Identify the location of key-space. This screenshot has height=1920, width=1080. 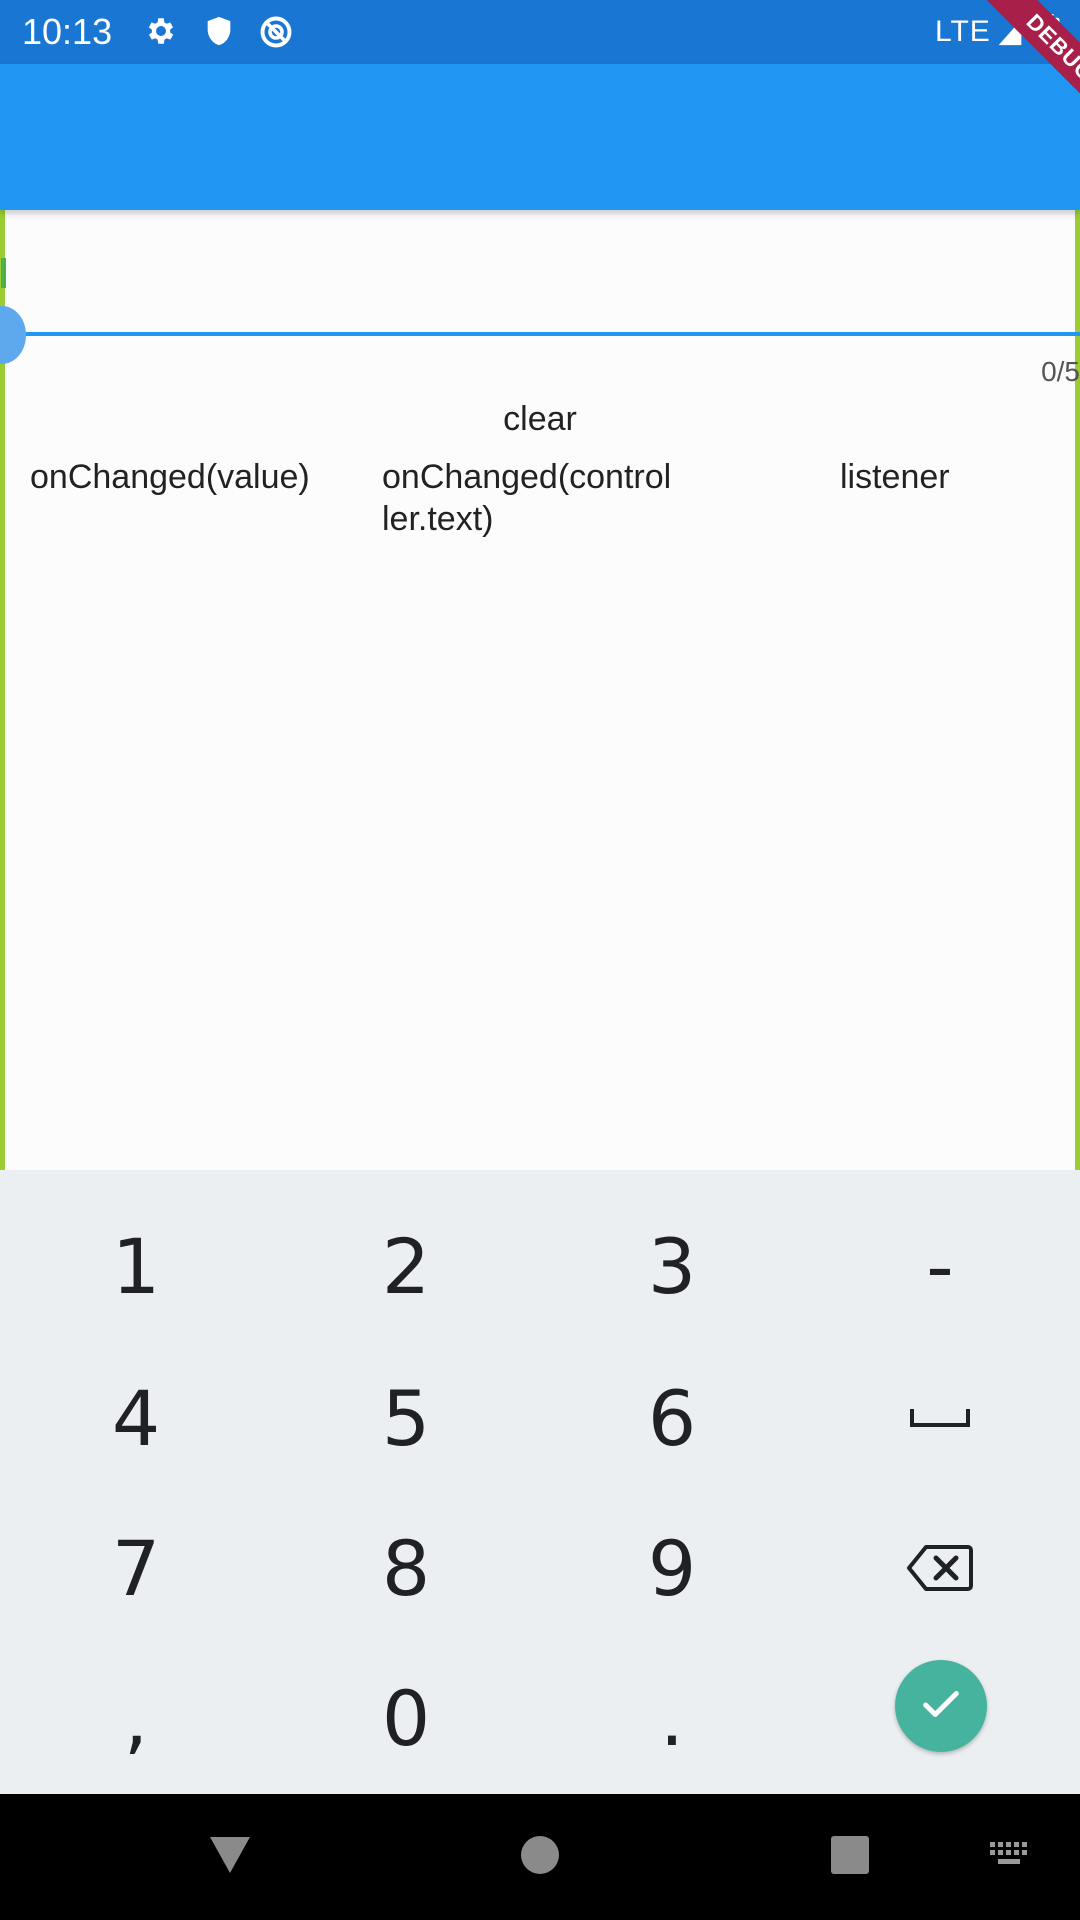
(940, 1418).